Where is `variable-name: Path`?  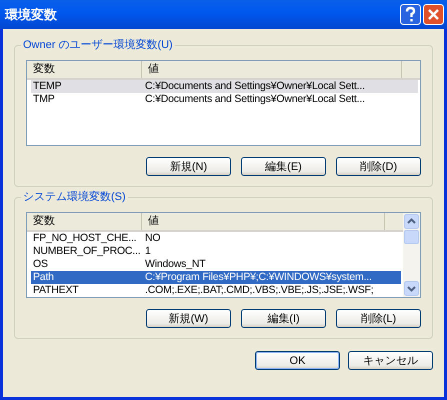 variable-name: Path is located at coordinates (43, 277).